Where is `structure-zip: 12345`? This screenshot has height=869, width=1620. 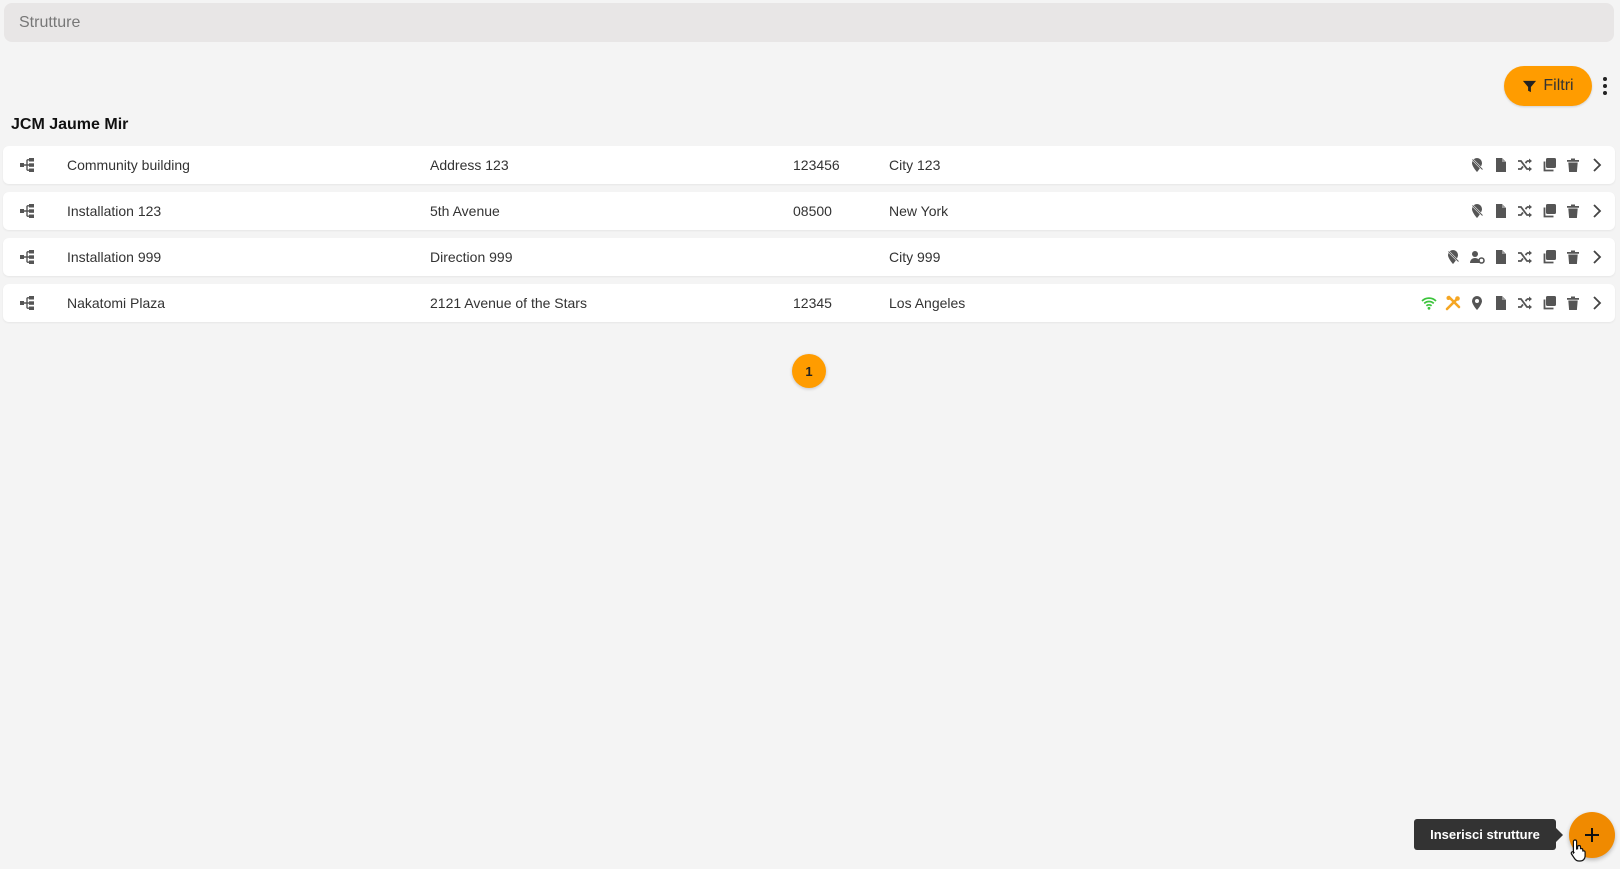 structure-zip: 12345 is located at coordinates (812, 303).